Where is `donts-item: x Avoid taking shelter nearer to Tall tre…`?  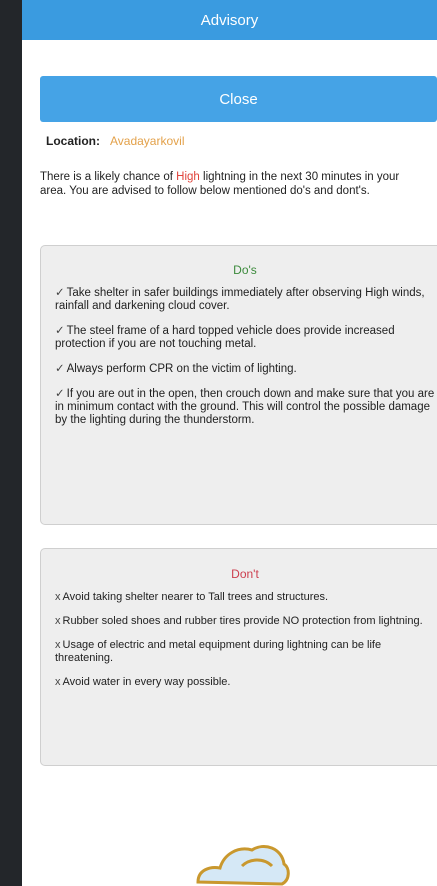
donts-item: x Avoid taking shelter nearer to Tall tre… is located at coordinates (246, 597).